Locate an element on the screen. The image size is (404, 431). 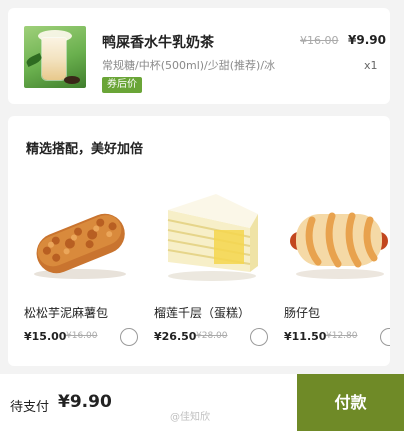
checkout-bar: 待支付 ¥9.90 @佳知欣 付款 is located at coordinates (202, 402).